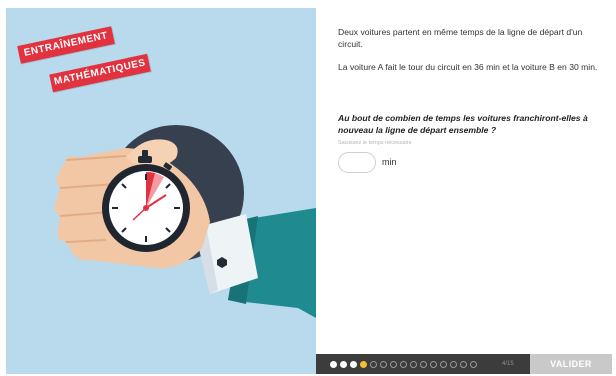  I want to click on footer-bar: 4/15 VALIDER, so click(464, 364).